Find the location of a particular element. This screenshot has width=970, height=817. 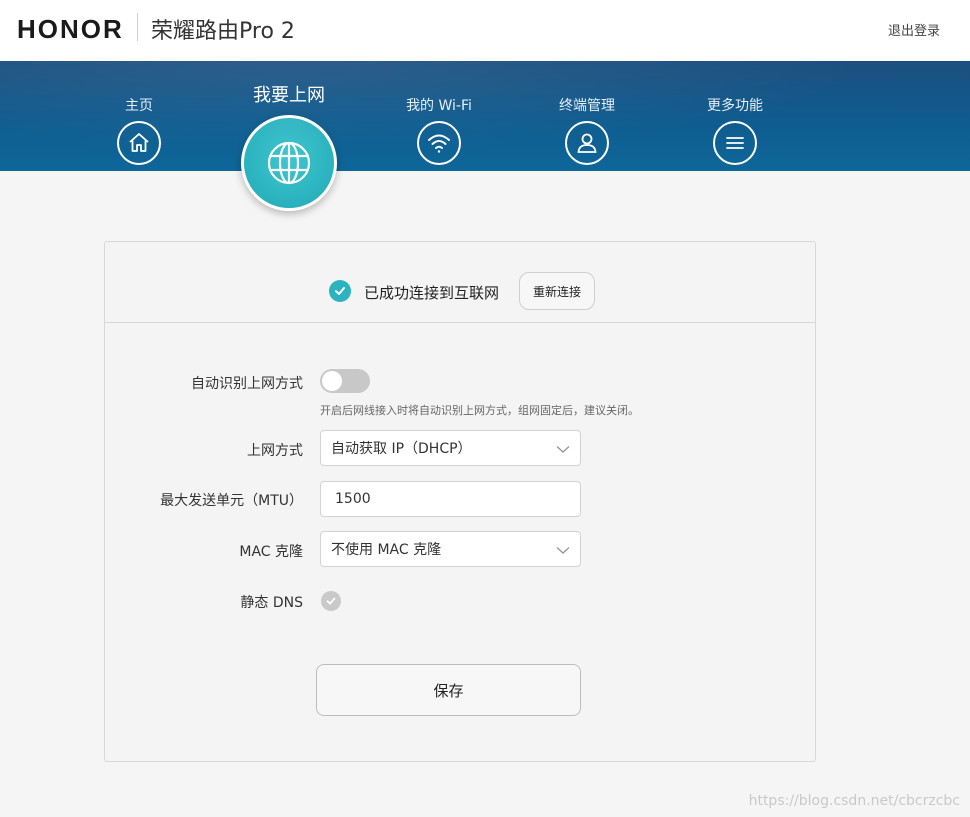

brand-logo: HONOR is located at coordinates (70, 29).